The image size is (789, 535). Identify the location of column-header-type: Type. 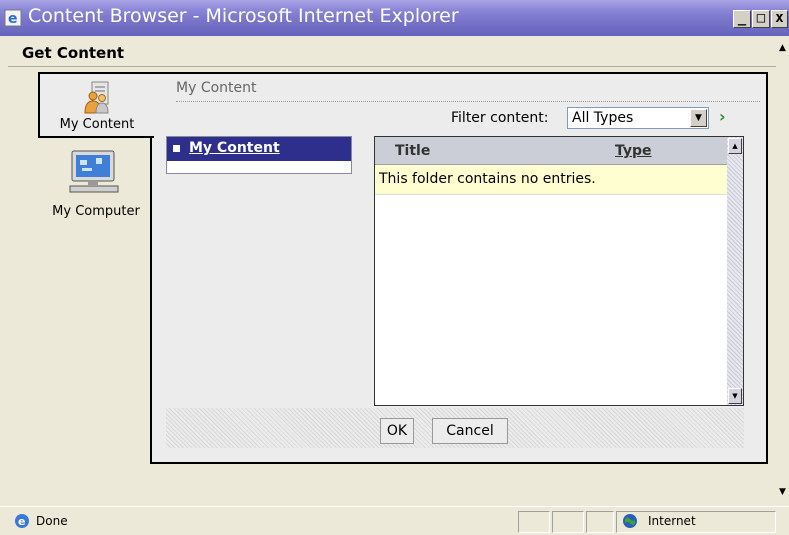
(633, 151).